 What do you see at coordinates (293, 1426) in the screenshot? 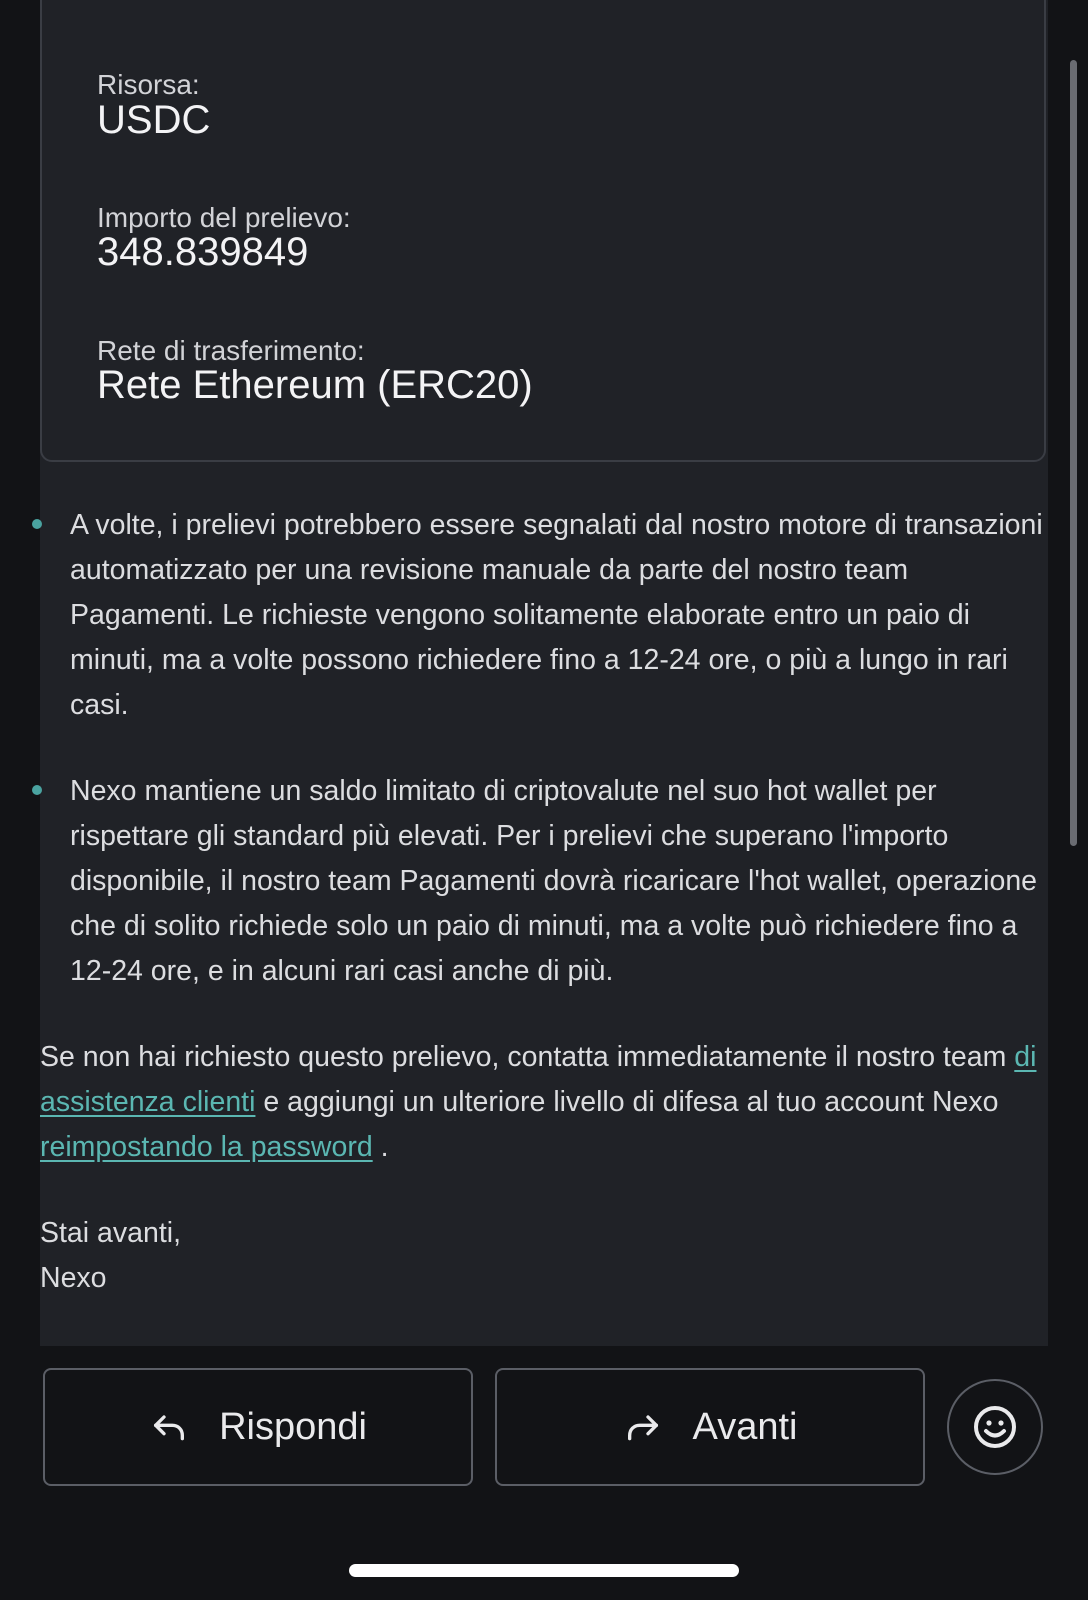
I see `reply-label: Rispondi` at bounding box center [293, 1426].